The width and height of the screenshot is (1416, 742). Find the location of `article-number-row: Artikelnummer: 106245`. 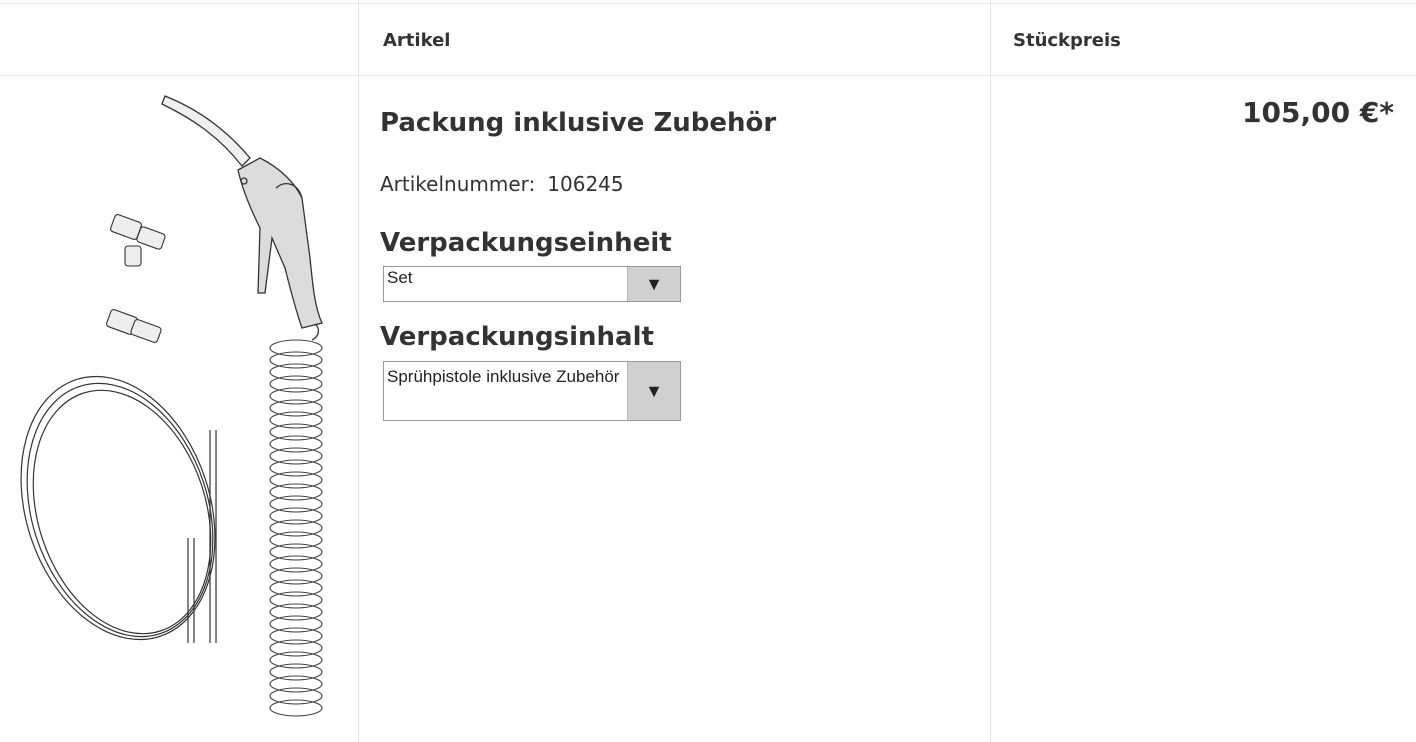

article-number-row: Artikelnummer: 106245 is located at coordinates (502, 184).